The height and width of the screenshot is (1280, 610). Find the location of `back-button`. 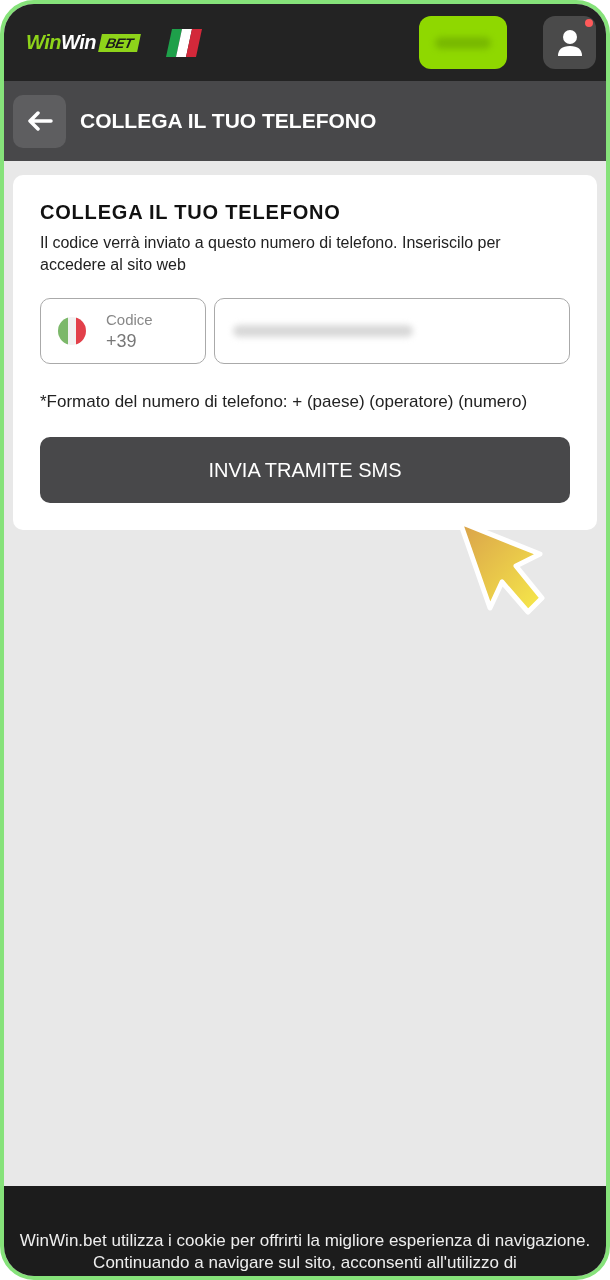

back-button is located at coordinates (39, 121).